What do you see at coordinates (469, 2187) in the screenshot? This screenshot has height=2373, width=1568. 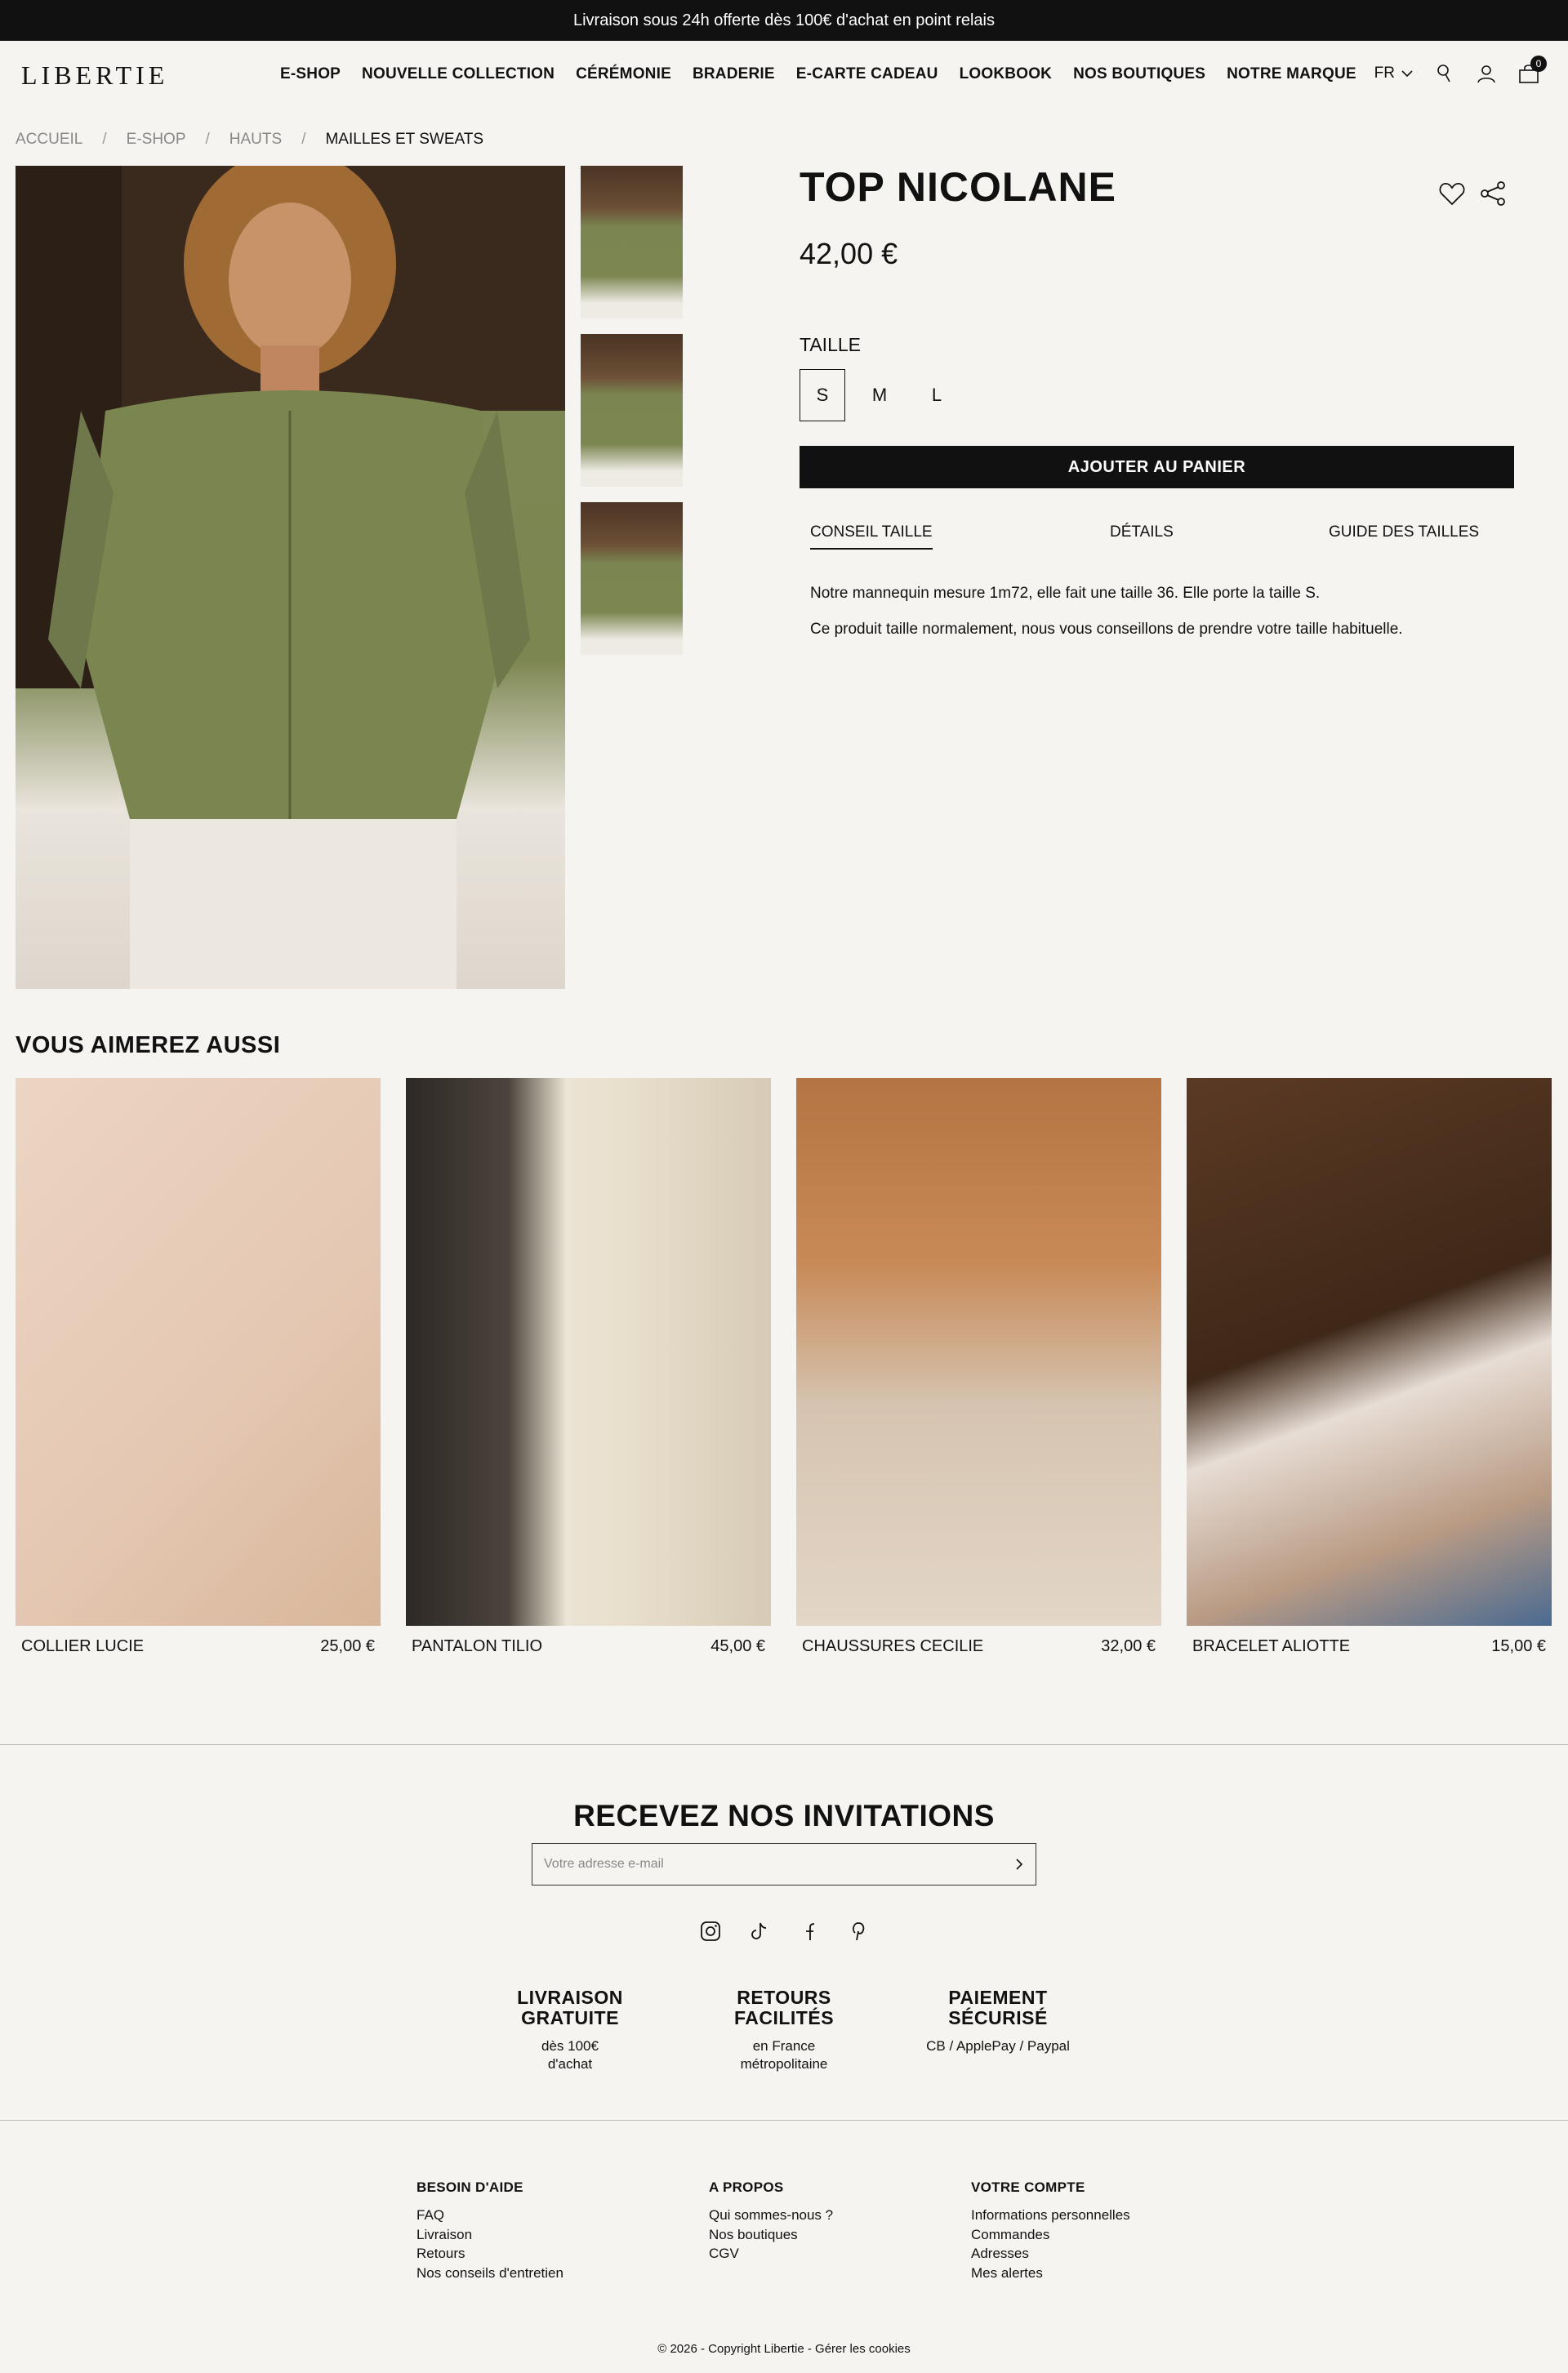 I see `footer-column-title: BESOIN D'AIDE` at bounding box center [469, 2187].